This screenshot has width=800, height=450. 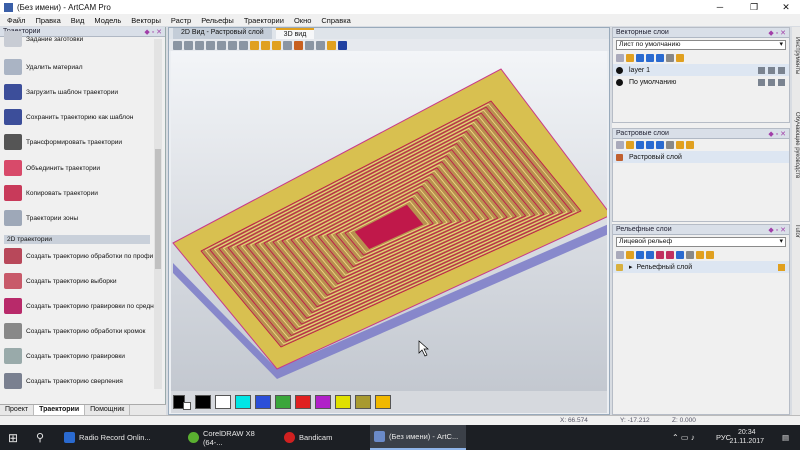 I want to click on tool-zone: Траектории зоны, so click(x=79, y=218).